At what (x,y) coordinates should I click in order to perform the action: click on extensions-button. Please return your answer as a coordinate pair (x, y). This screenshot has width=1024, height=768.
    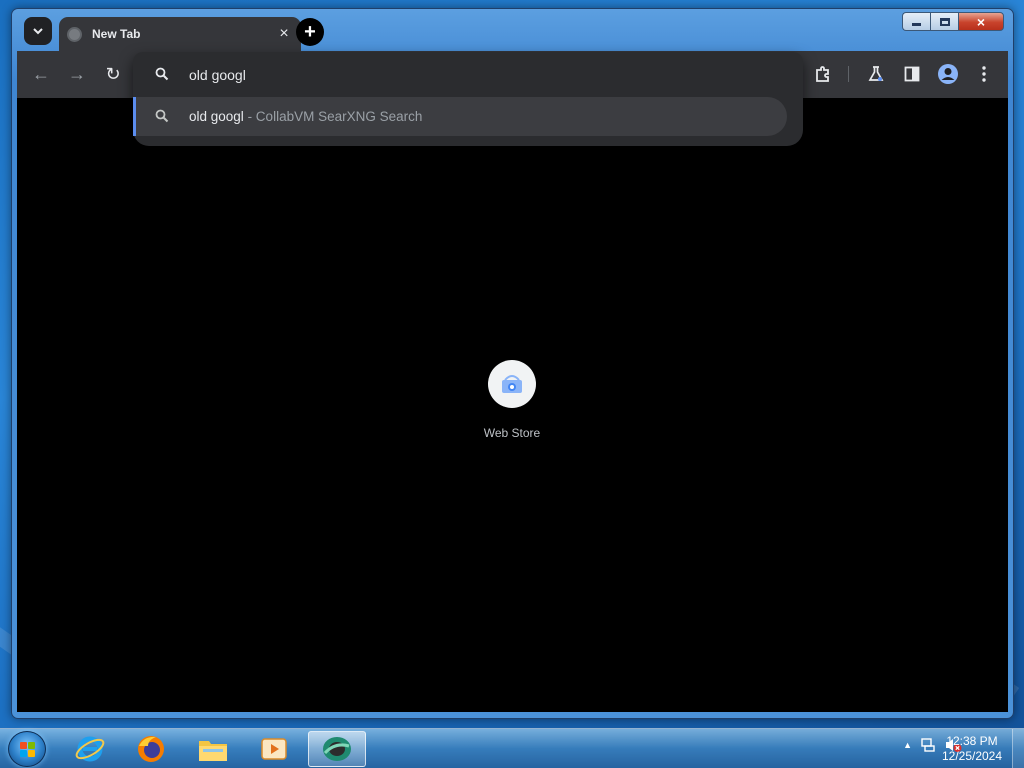
    Looking at the image, I should click on (823, 74).